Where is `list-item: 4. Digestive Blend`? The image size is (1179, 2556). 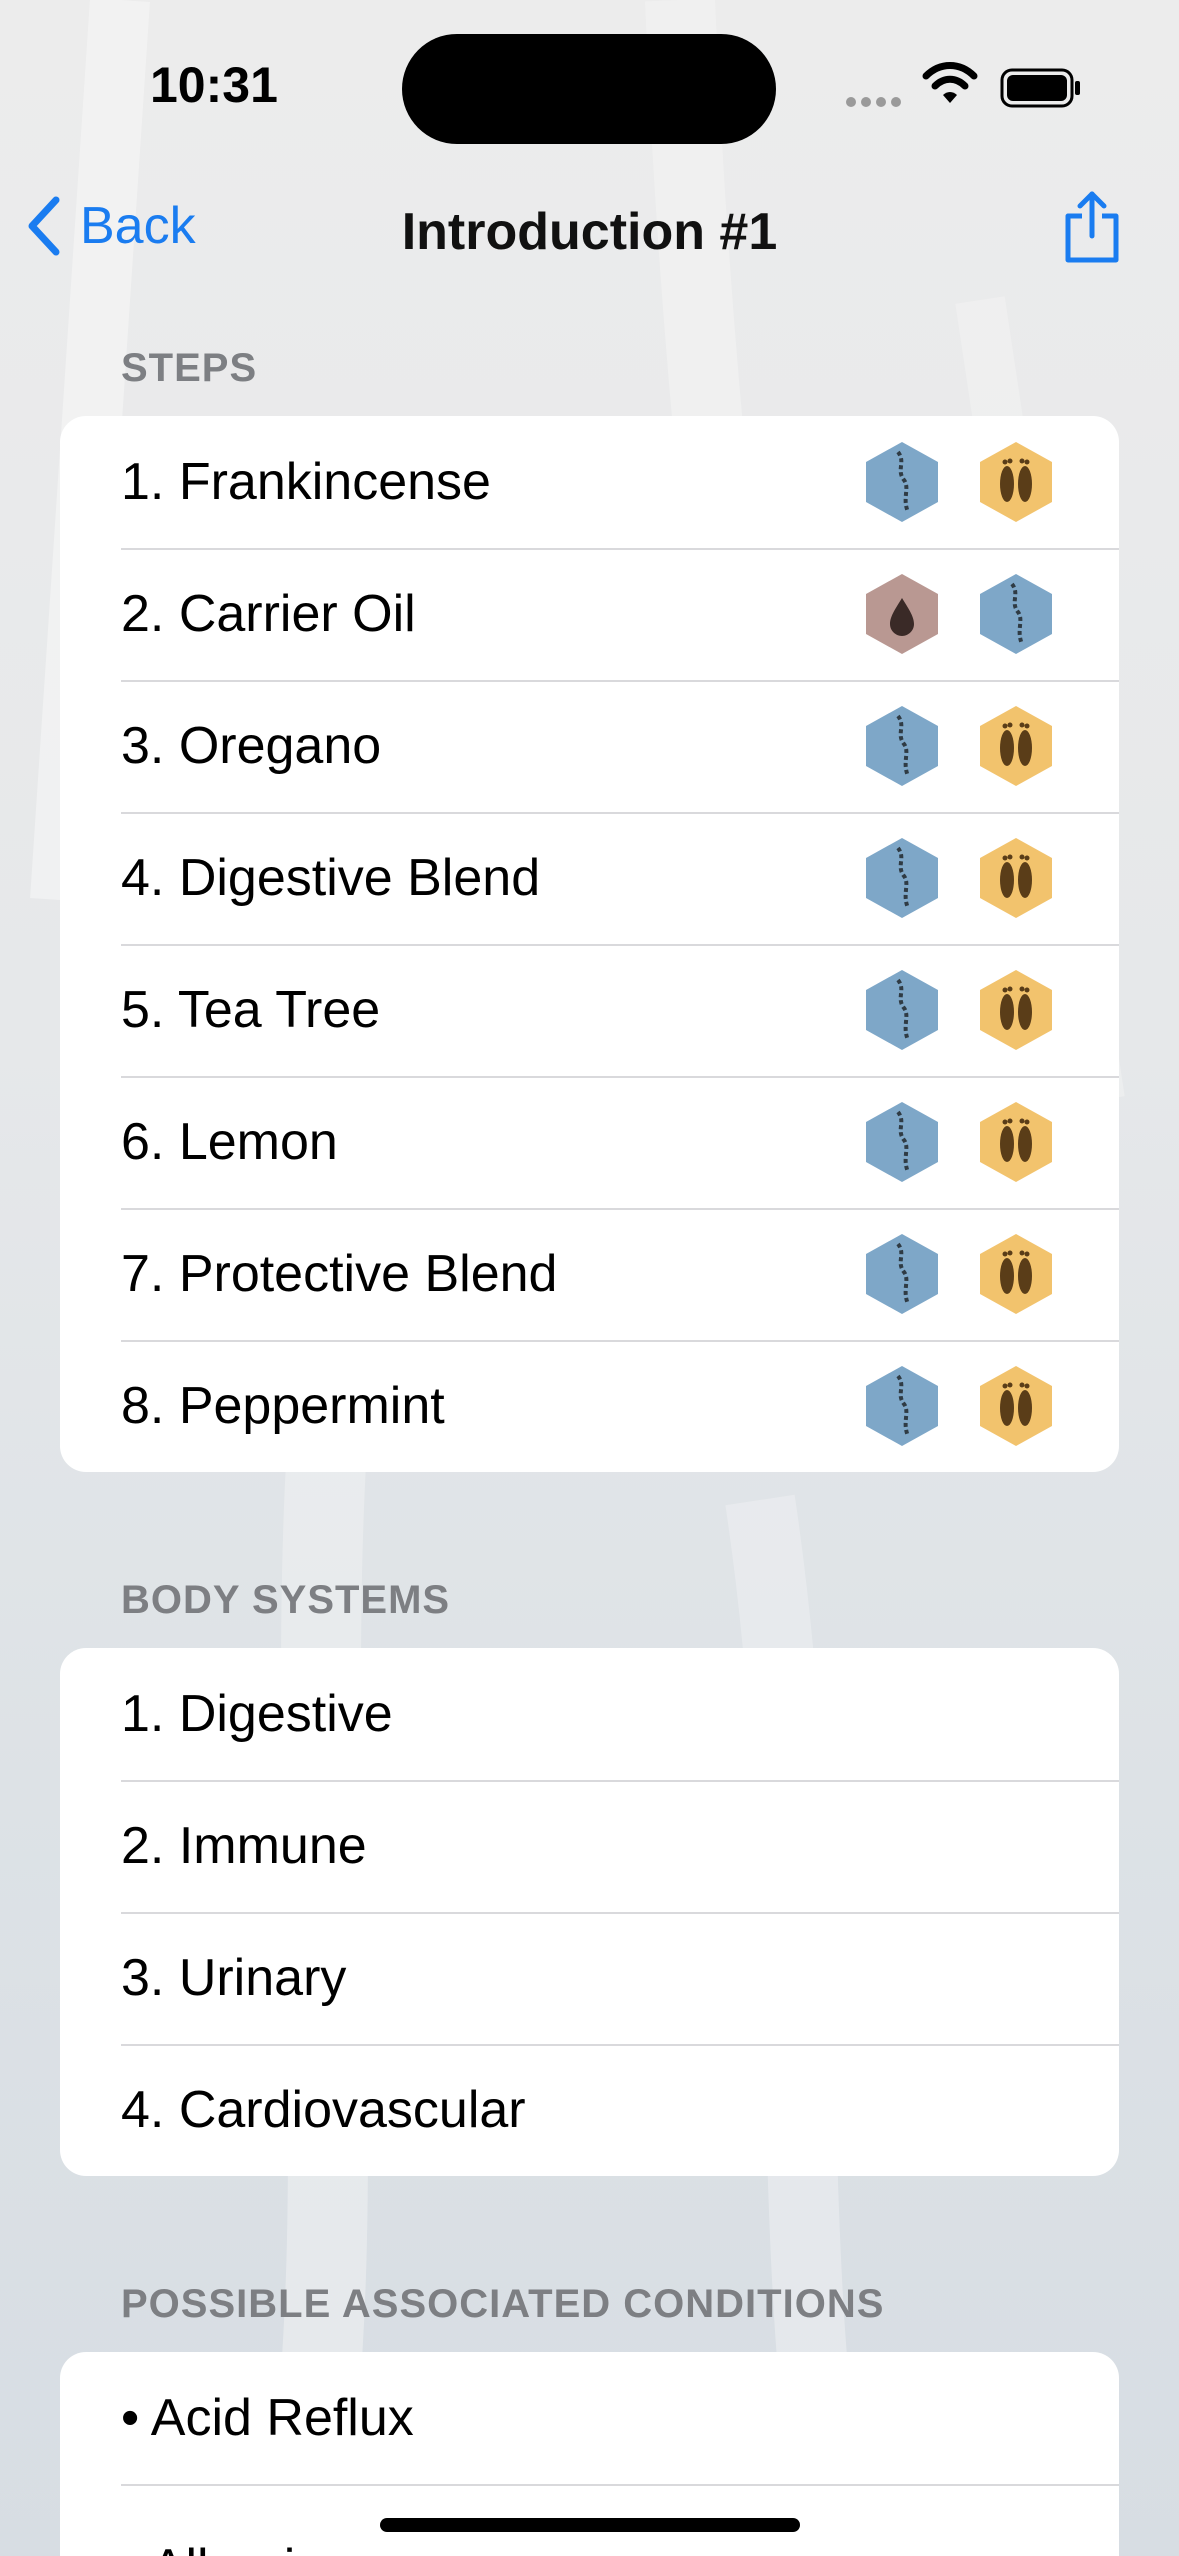
list-item: 4. Digestive Blend is located at coordinates (589, 878).